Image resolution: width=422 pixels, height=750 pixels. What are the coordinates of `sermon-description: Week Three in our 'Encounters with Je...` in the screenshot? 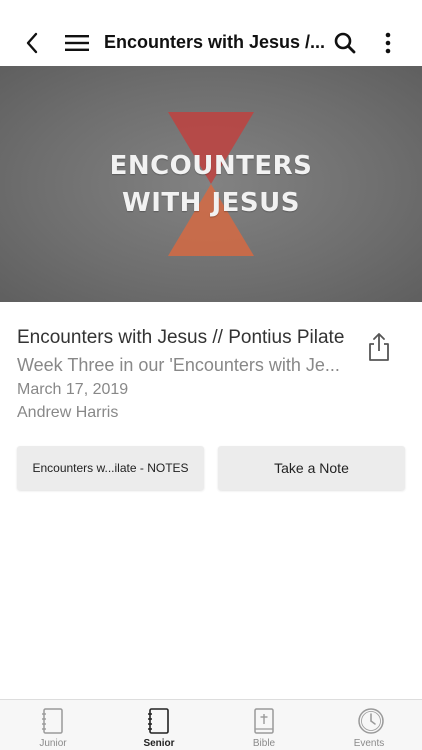 It's located at (178, 365).